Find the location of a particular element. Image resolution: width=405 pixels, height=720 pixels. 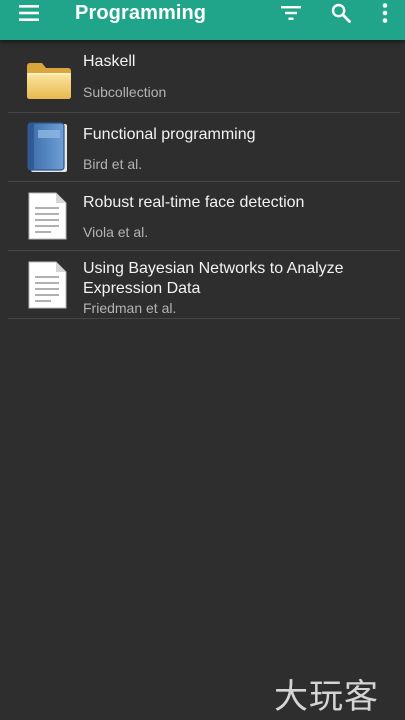

list-item: Functional programming Bird et al. is located at coordinates (204, 147).